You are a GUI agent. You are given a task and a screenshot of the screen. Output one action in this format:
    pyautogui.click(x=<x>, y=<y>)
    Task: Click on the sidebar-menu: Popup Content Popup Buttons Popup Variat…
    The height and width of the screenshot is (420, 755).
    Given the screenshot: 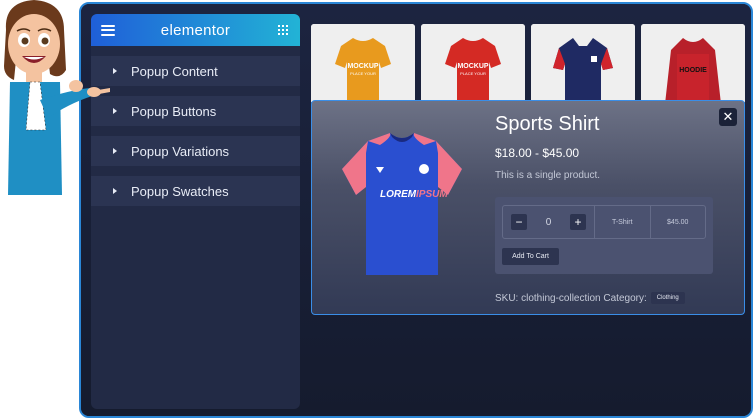 What is the action you would take?
    pyautogui.click(x=195, y=126)
    